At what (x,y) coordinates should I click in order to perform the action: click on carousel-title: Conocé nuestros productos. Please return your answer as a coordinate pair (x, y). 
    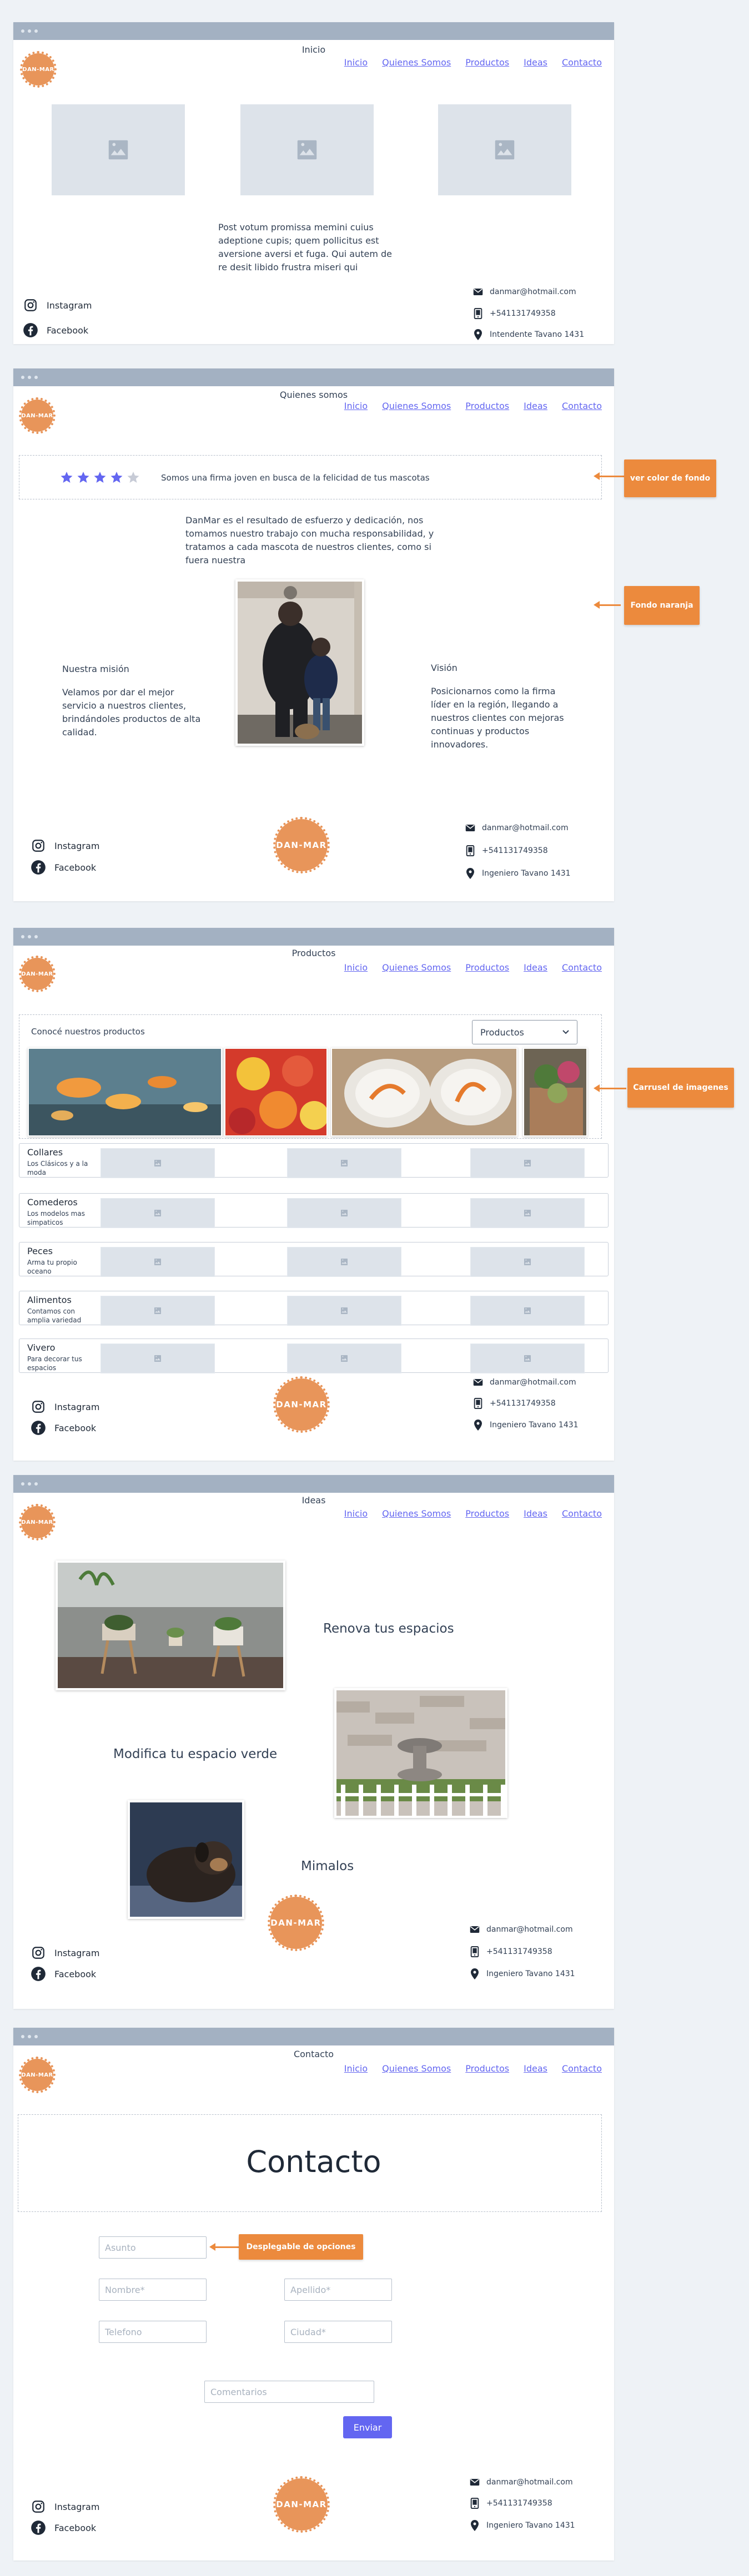
    Looking at the image, I should click on (88, 1032).